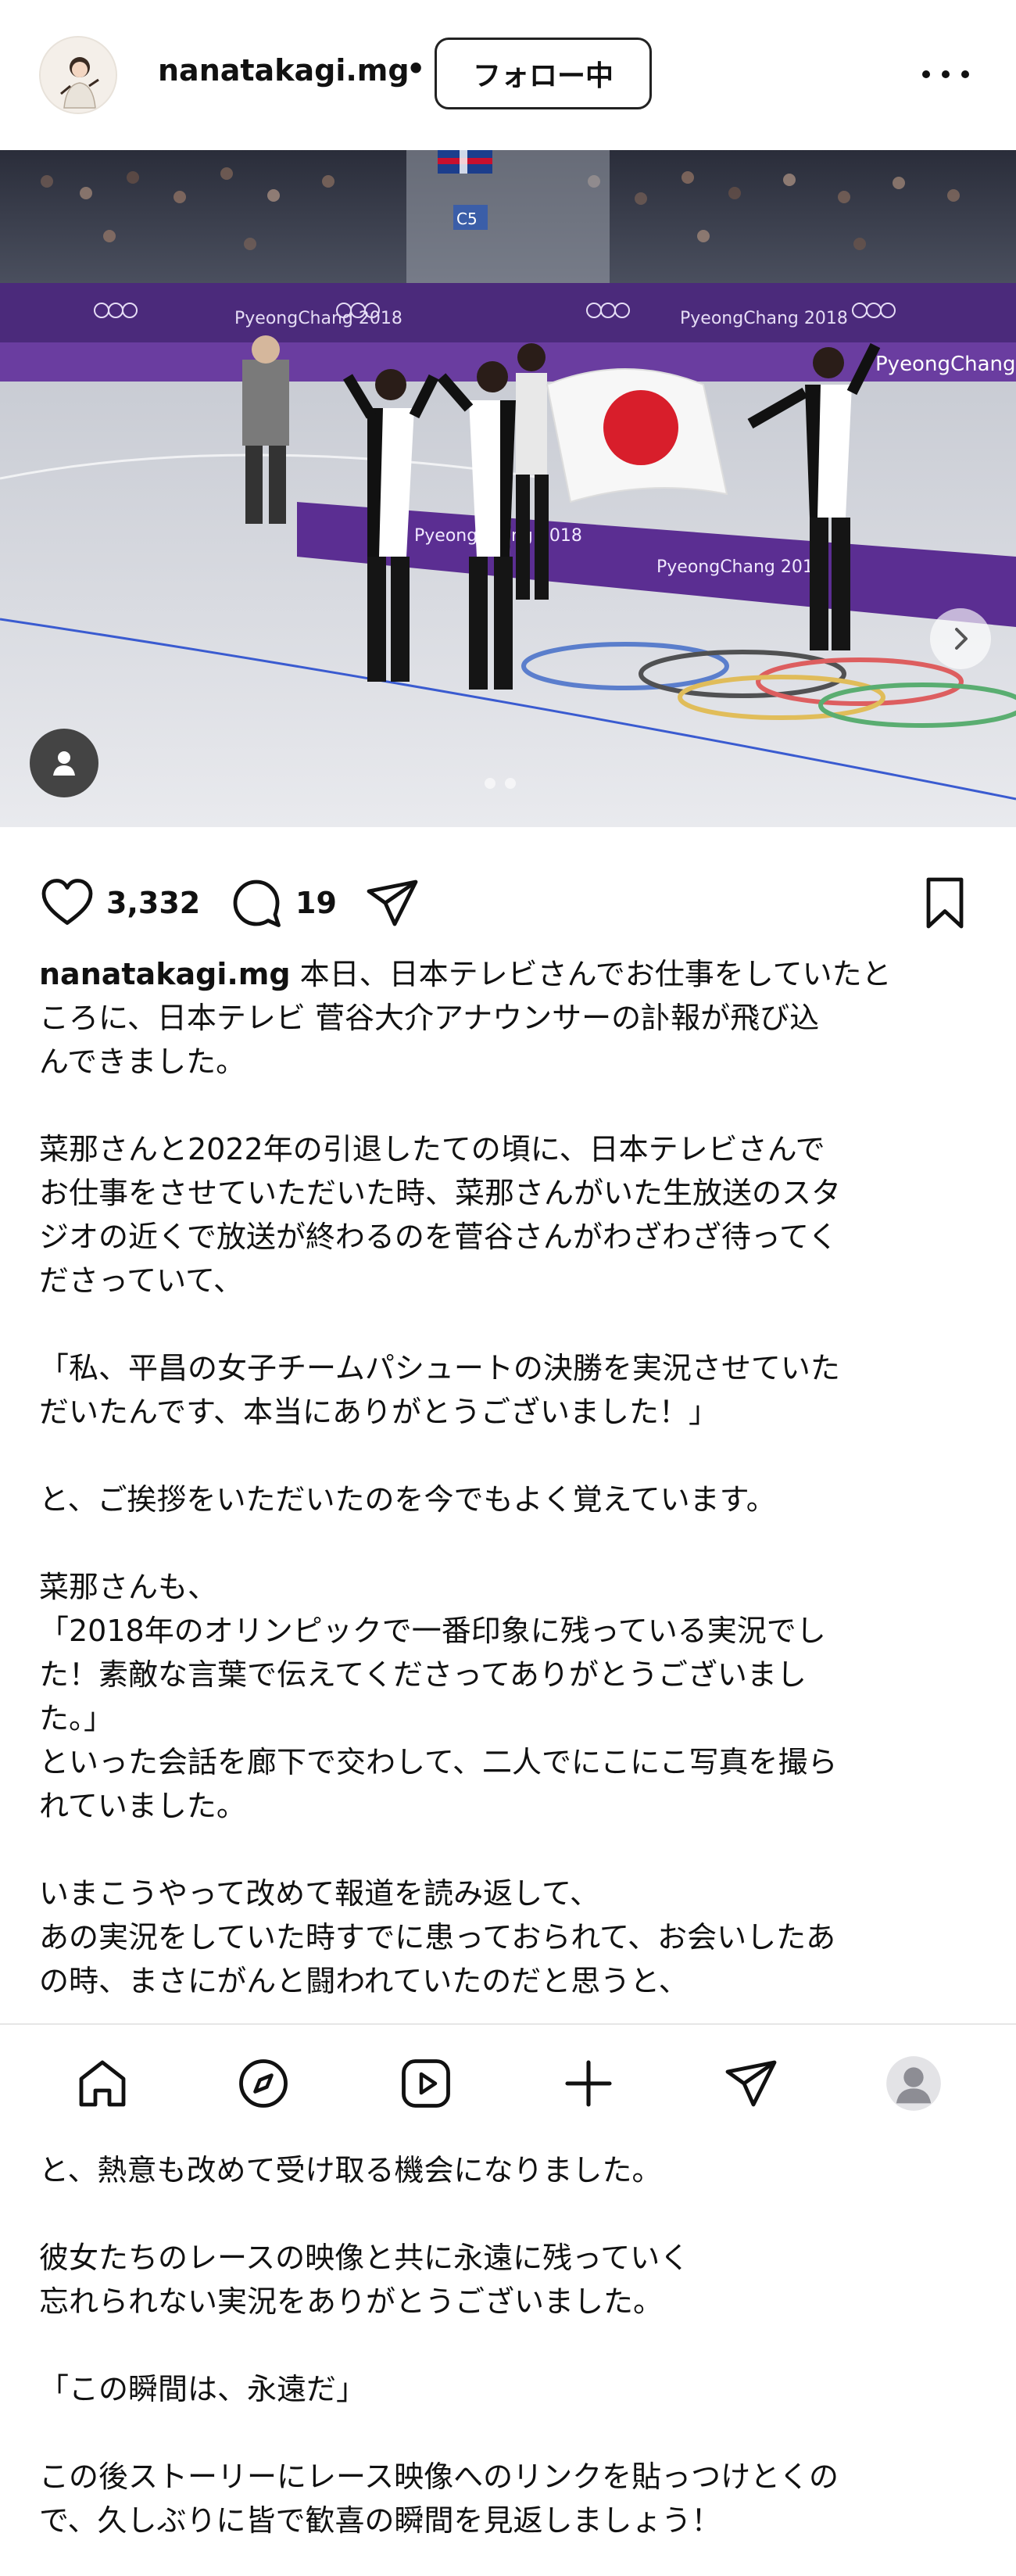  I want to click on like-count: 3,332, so click(153, 903).